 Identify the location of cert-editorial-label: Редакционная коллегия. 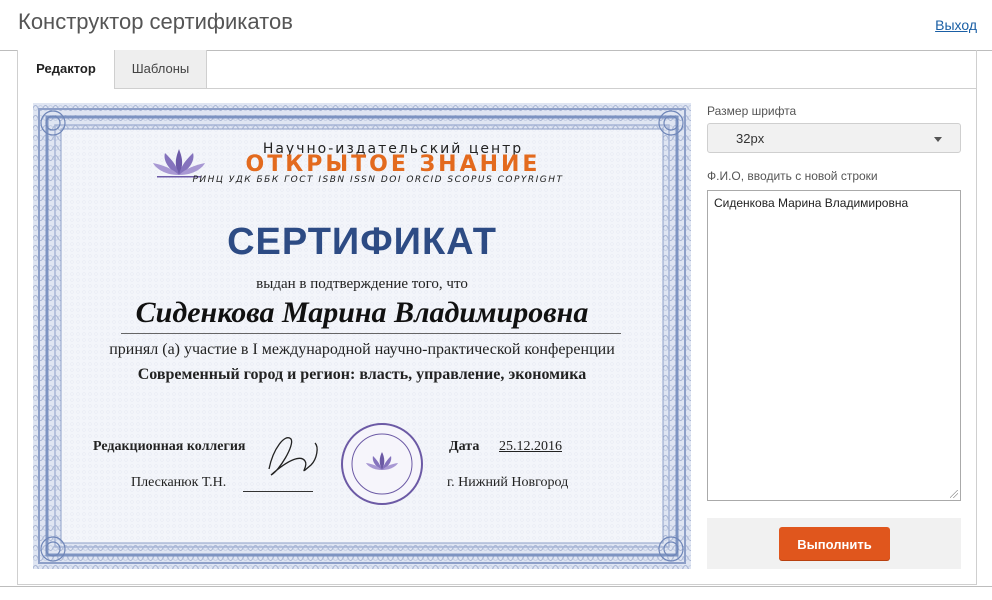
(169, 446).